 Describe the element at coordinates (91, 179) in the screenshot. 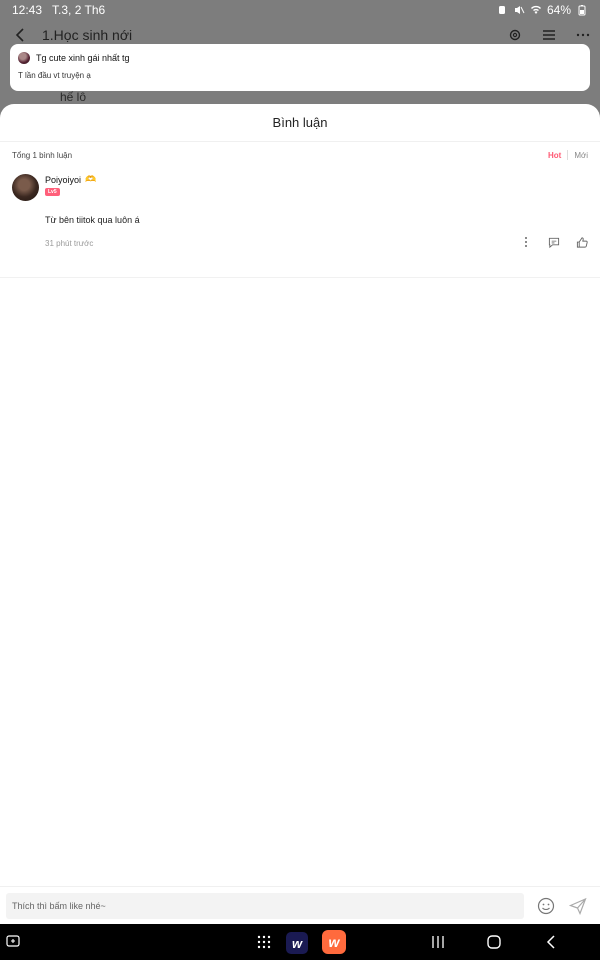

I see `comment-user-emoji: 🫶` at that location.